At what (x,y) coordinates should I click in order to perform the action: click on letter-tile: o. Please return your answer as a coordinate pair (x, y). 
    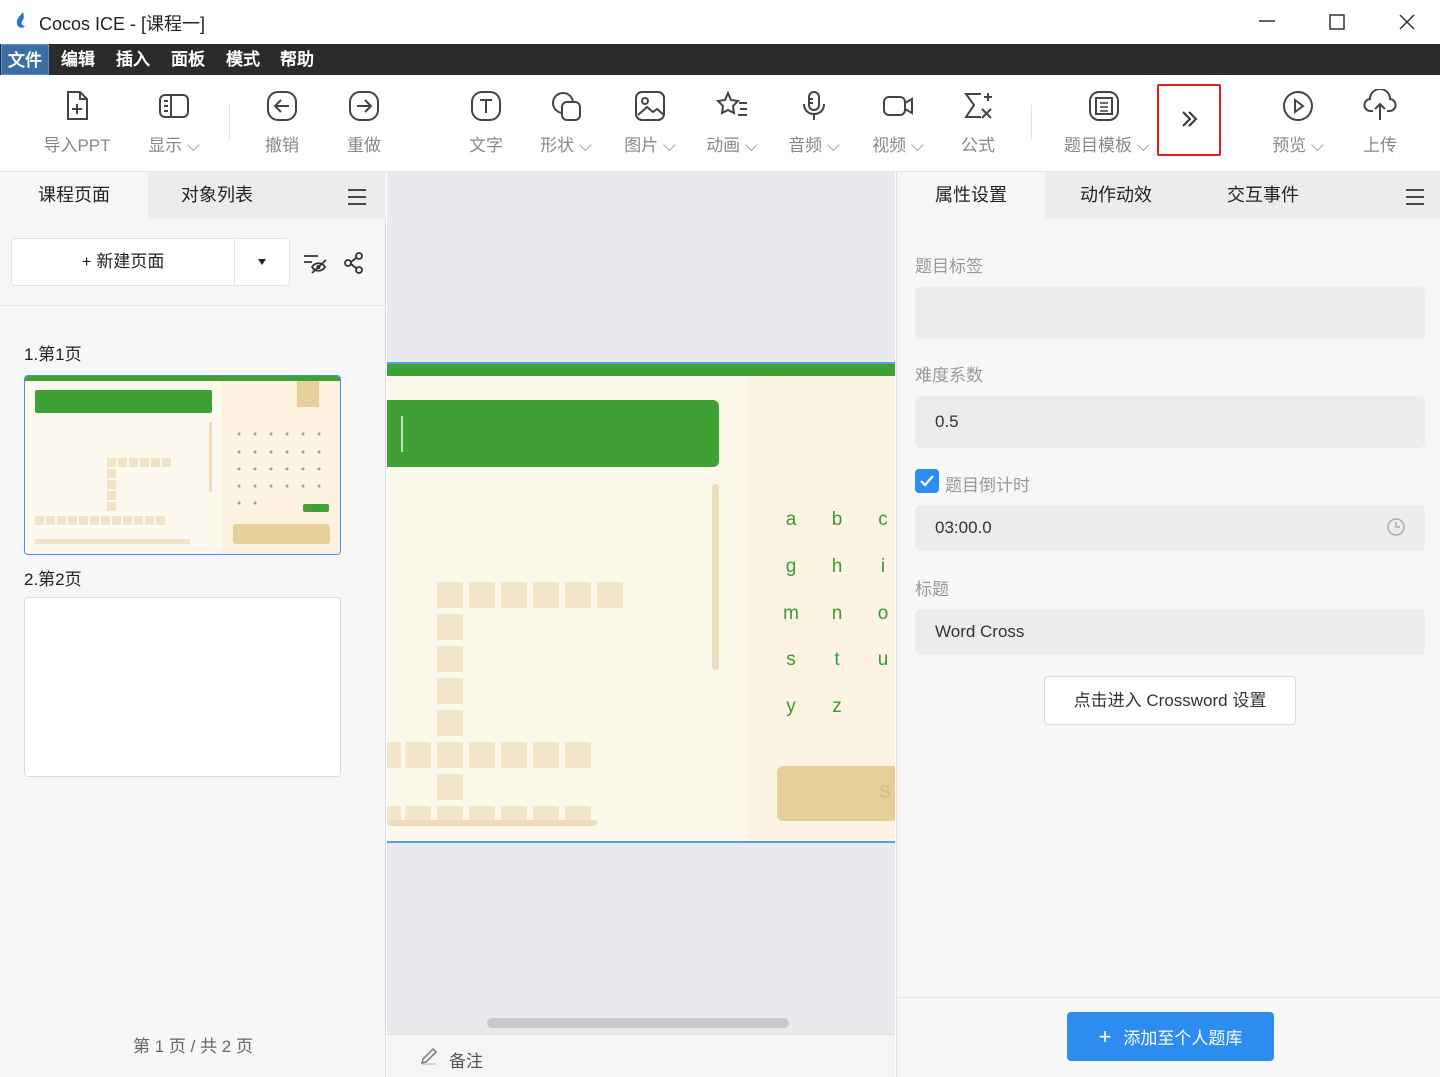
    Looking at the image, I should click on (883, 614).